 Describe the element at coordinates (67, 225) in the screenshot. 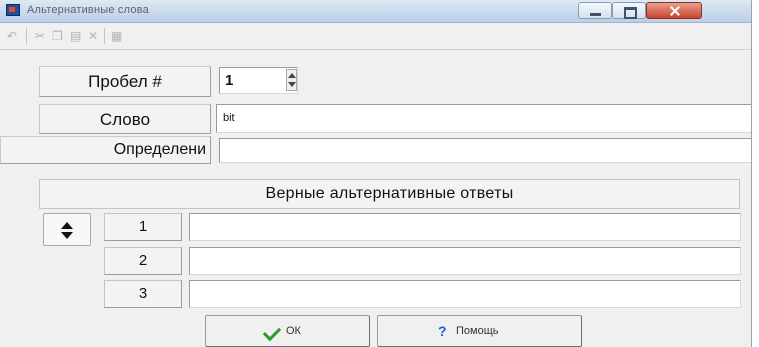

I see `arrow-up-icon` at that location.